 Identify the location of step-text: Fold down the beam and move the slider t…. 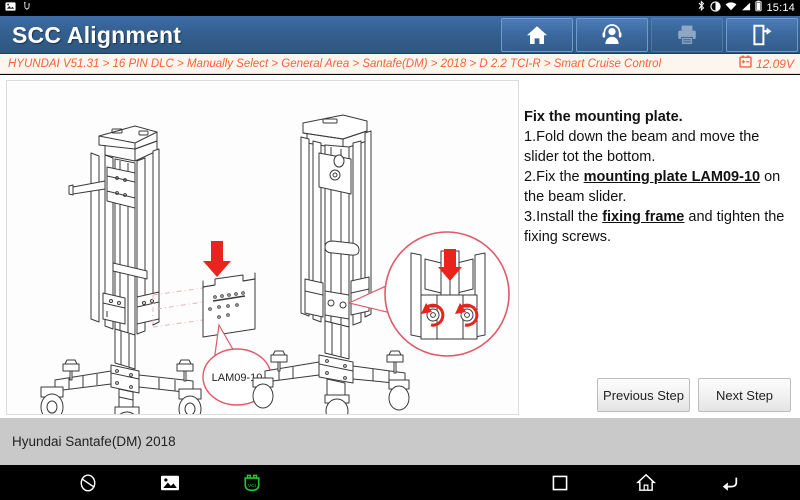
(642, 147).